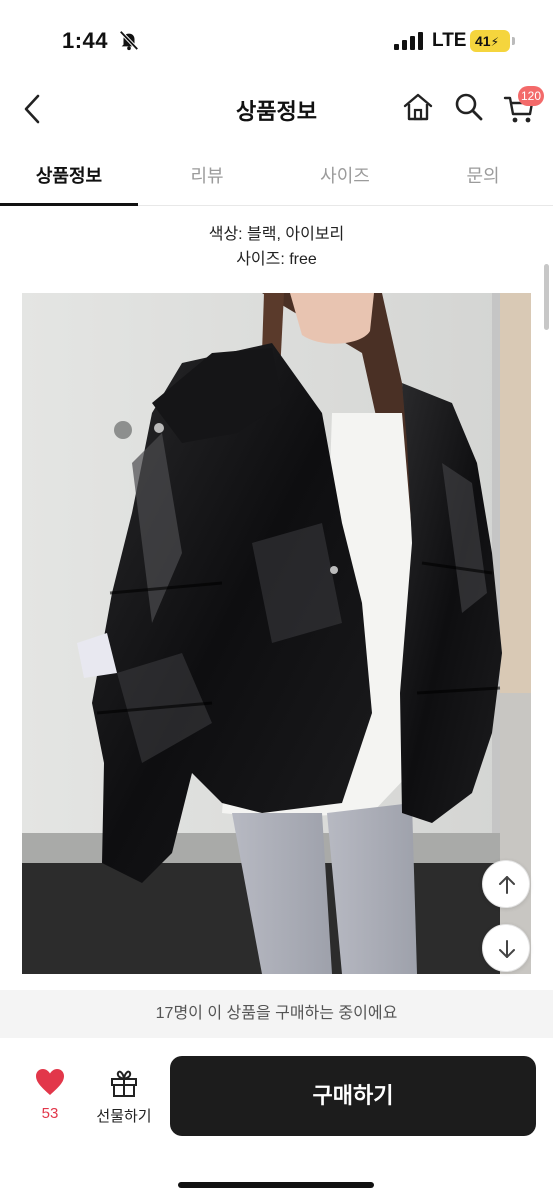  Describe the element at coordinates (124, 1083) in the screenshot. I see `gift-icon` at that location.